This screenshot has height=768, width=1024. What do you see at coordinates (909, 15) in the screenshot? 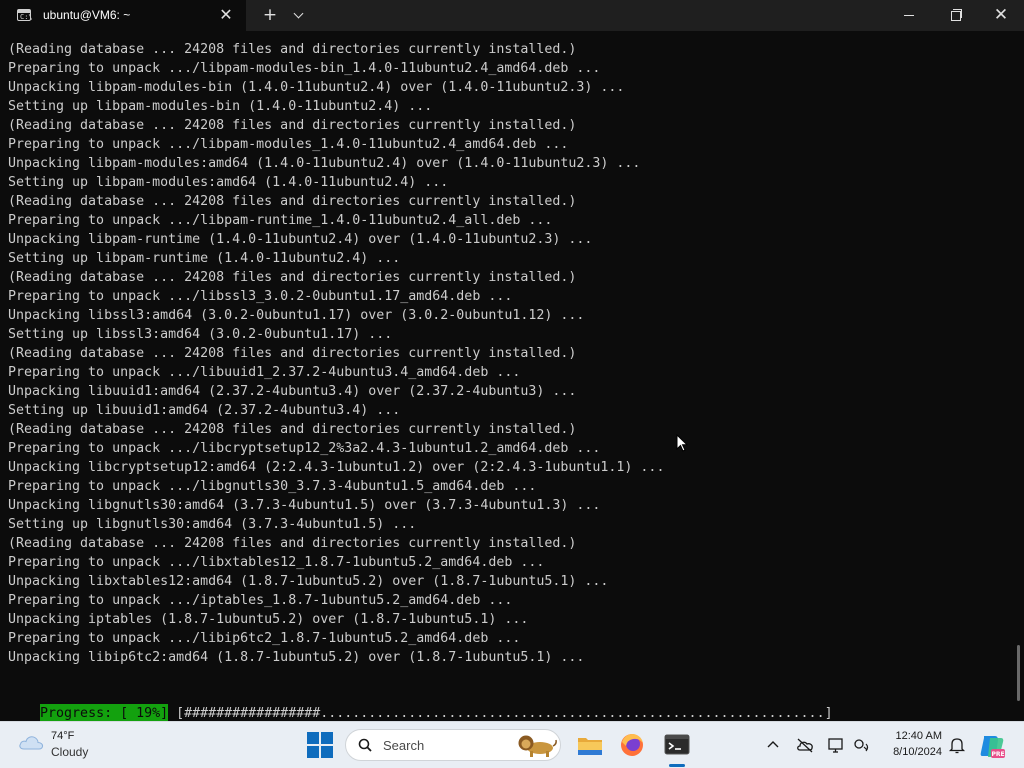
I see `minimize-button` at bounding box center [909, 15].